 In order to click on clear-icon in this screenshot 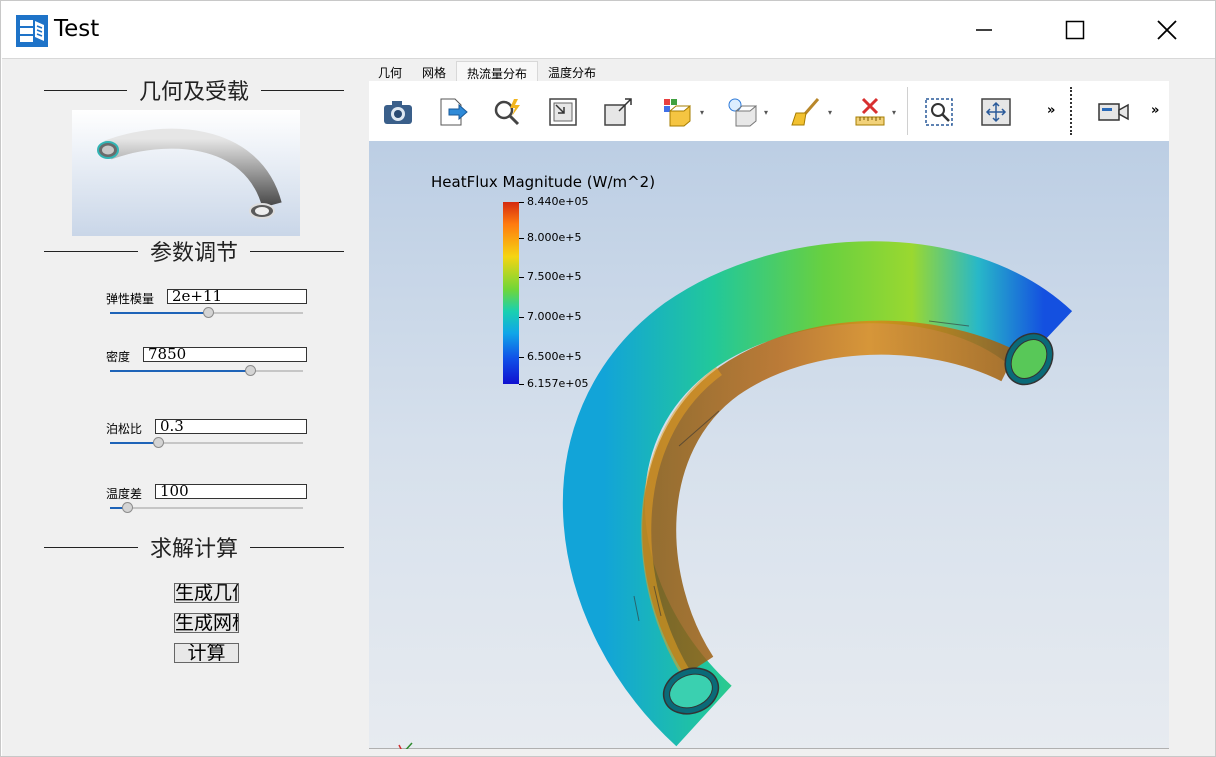, I will do `click(805, 112)`.